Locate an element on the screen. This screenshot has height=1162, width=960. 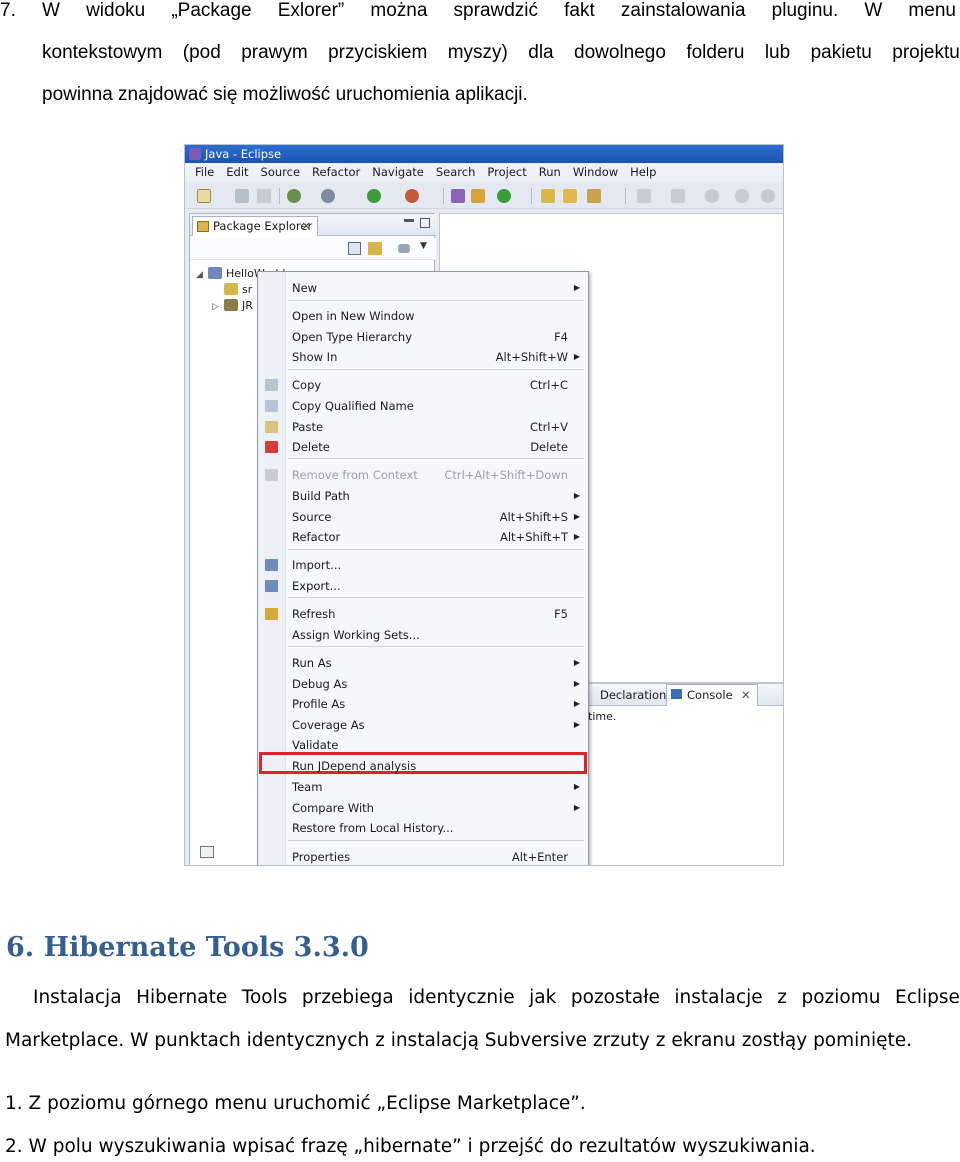
menu-item-build-path: Build Path ▶ is located at coordinates (423, 496).